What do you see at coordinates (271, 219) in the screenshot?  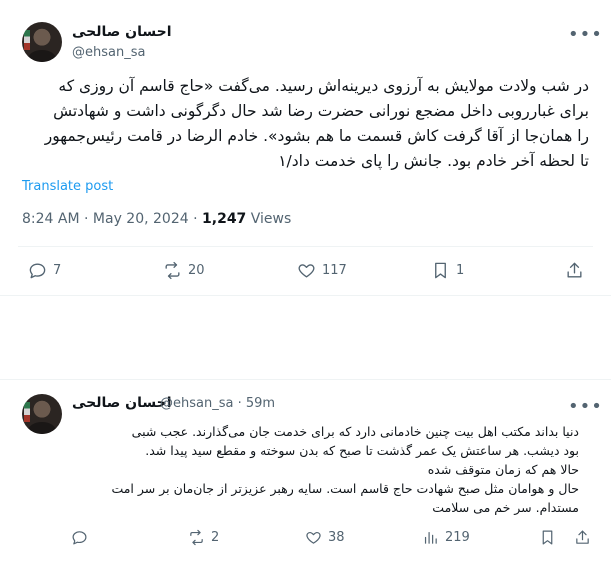 I see `views-label: Views` at bounding box center [271, 219].